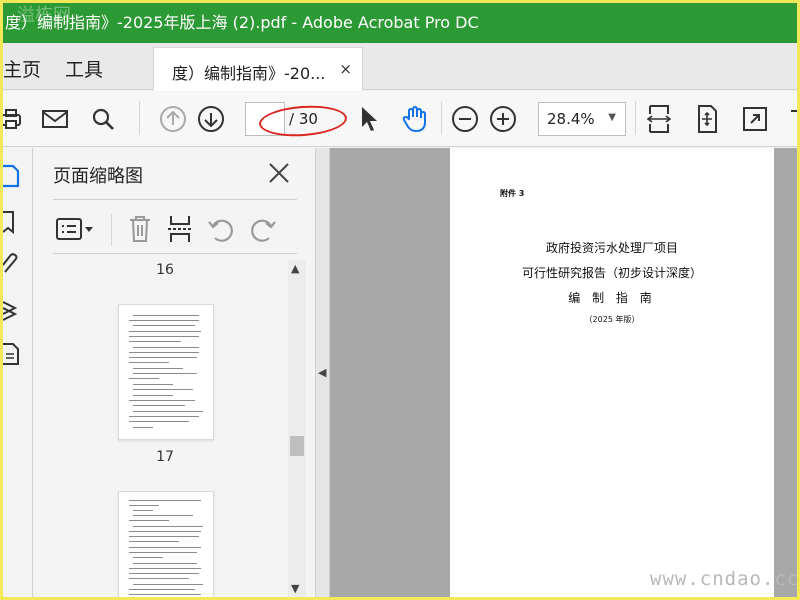 This screenshot has width=800, height=600. I want to click on mail-icon, so click(55, 119).